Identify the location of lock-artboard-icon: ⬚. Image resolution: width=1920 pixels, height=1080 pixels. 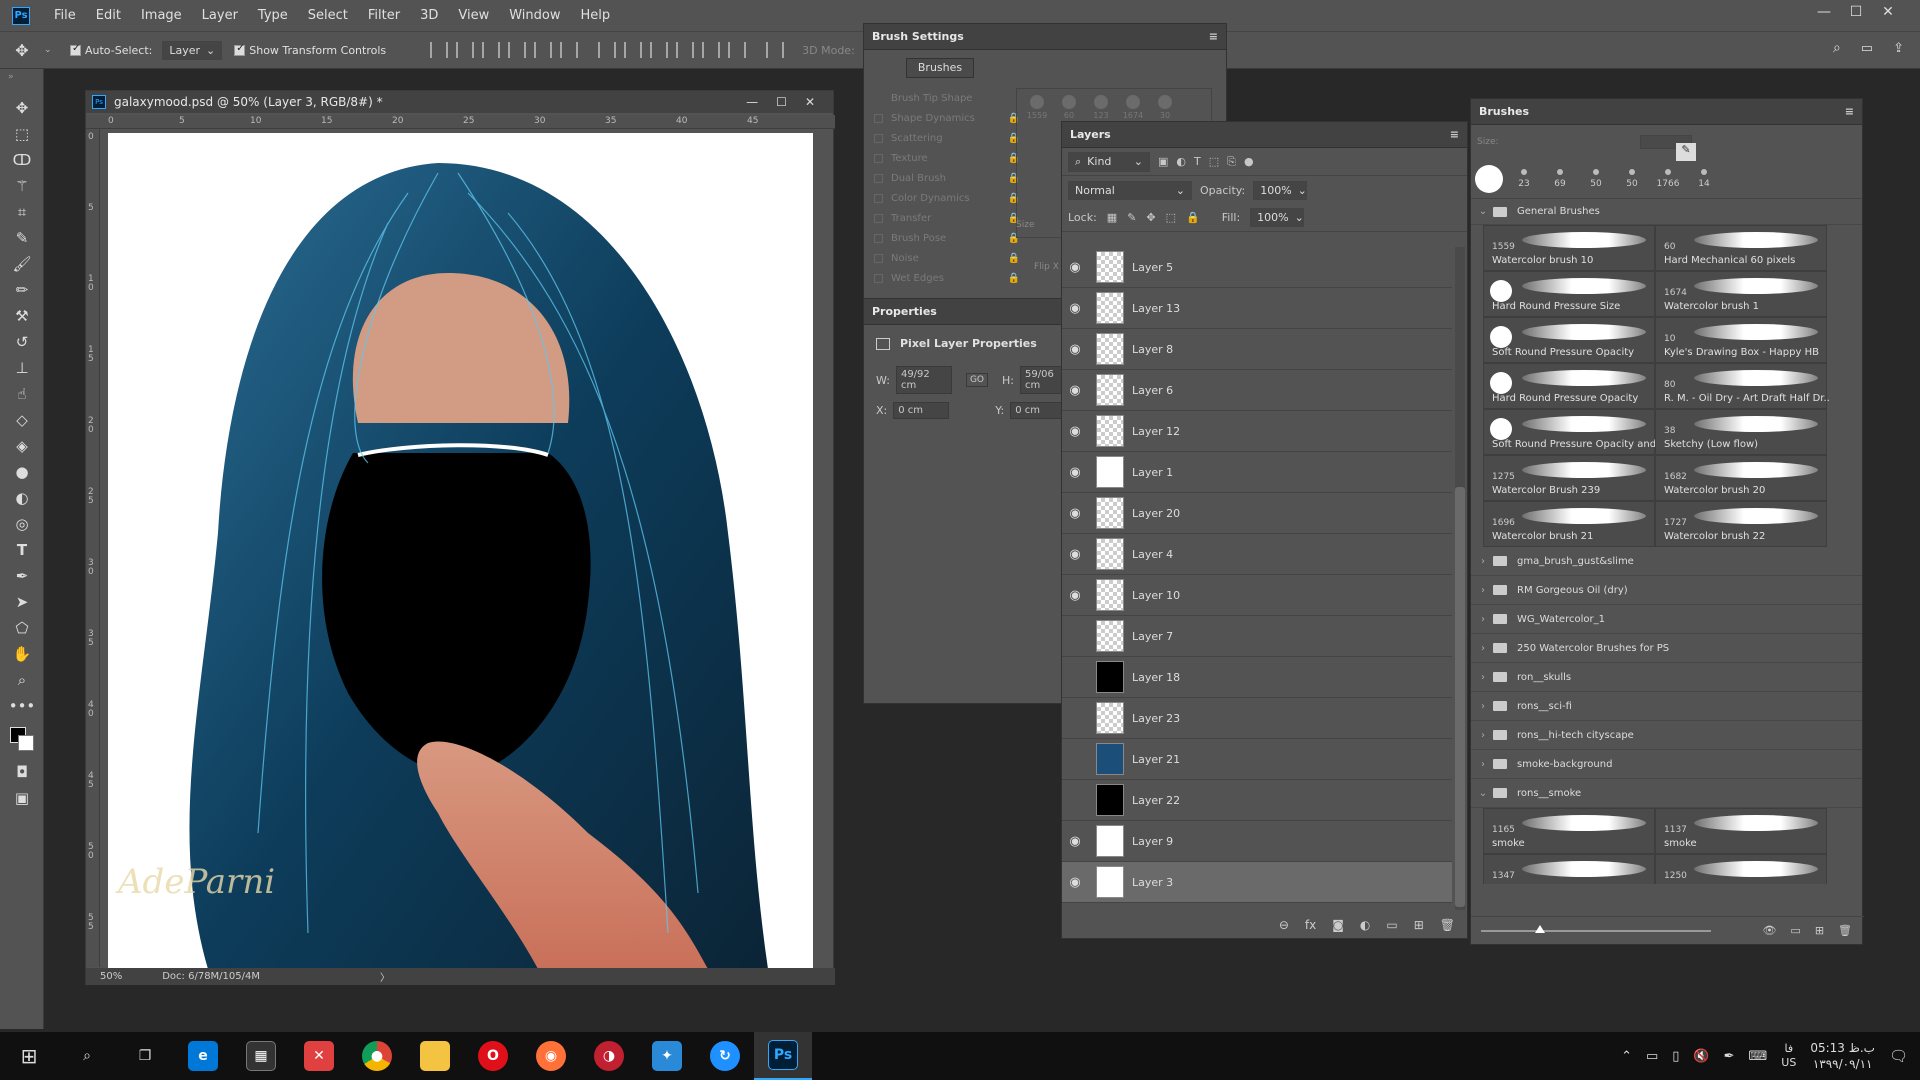
(1171, 217).